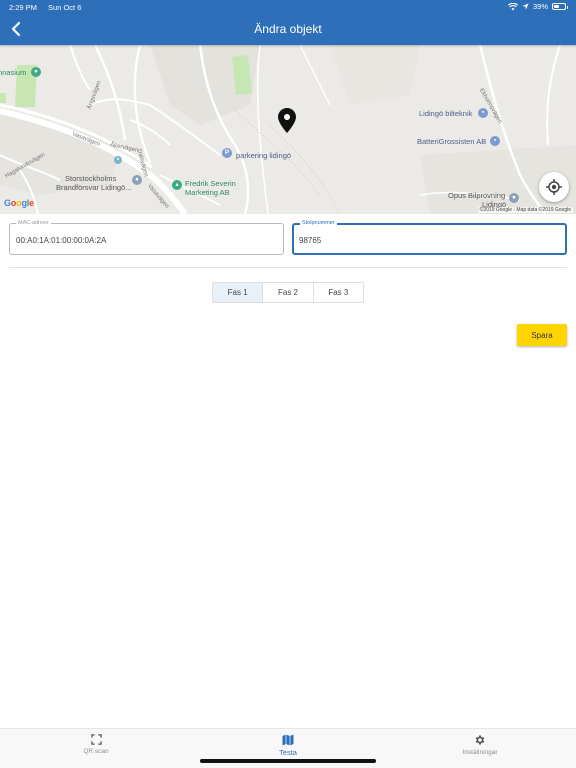  Describe the element at coordinates (560, 6) in the screenshot. I see `battery-icon` at that location.